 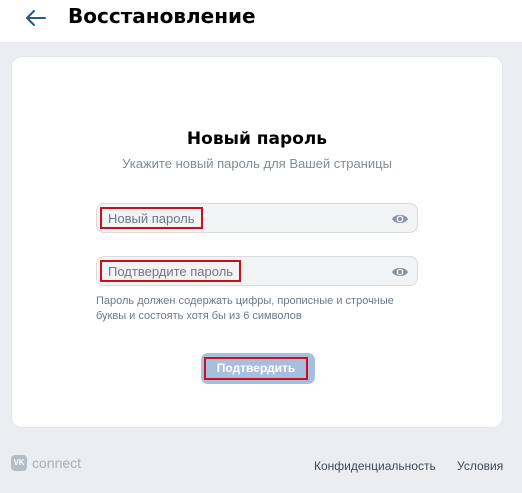 What do you see at coordinates (257, 271) in the screenshot?
I see `confirm-password-field: Подтвердите пароль` at bounding box center [257, 271].